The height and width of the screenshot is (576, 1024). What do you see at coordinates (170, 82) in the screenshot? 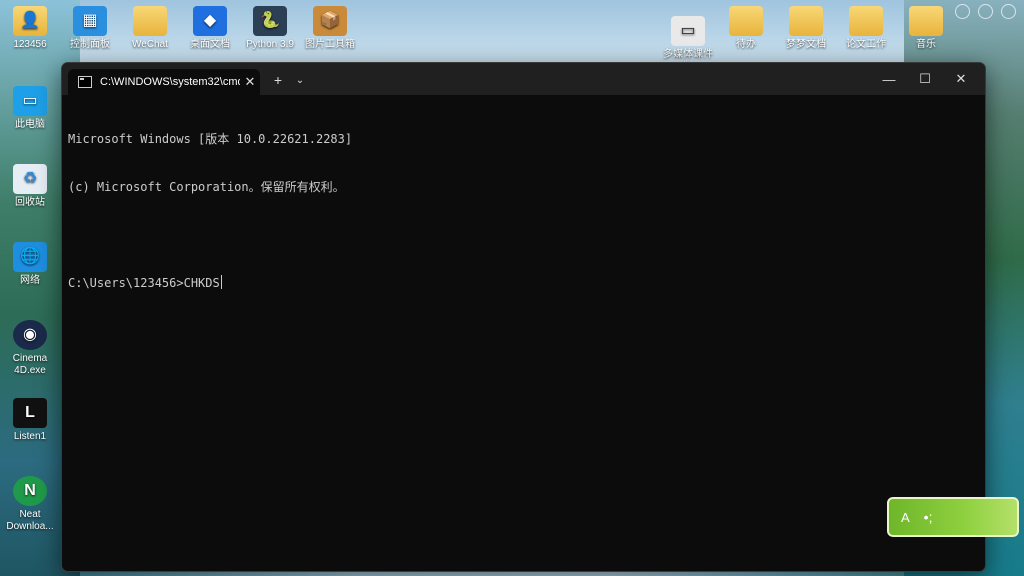
I see `tab-title: C:\WINDOWS\system32\cmd` at bounding box center [170, 82].